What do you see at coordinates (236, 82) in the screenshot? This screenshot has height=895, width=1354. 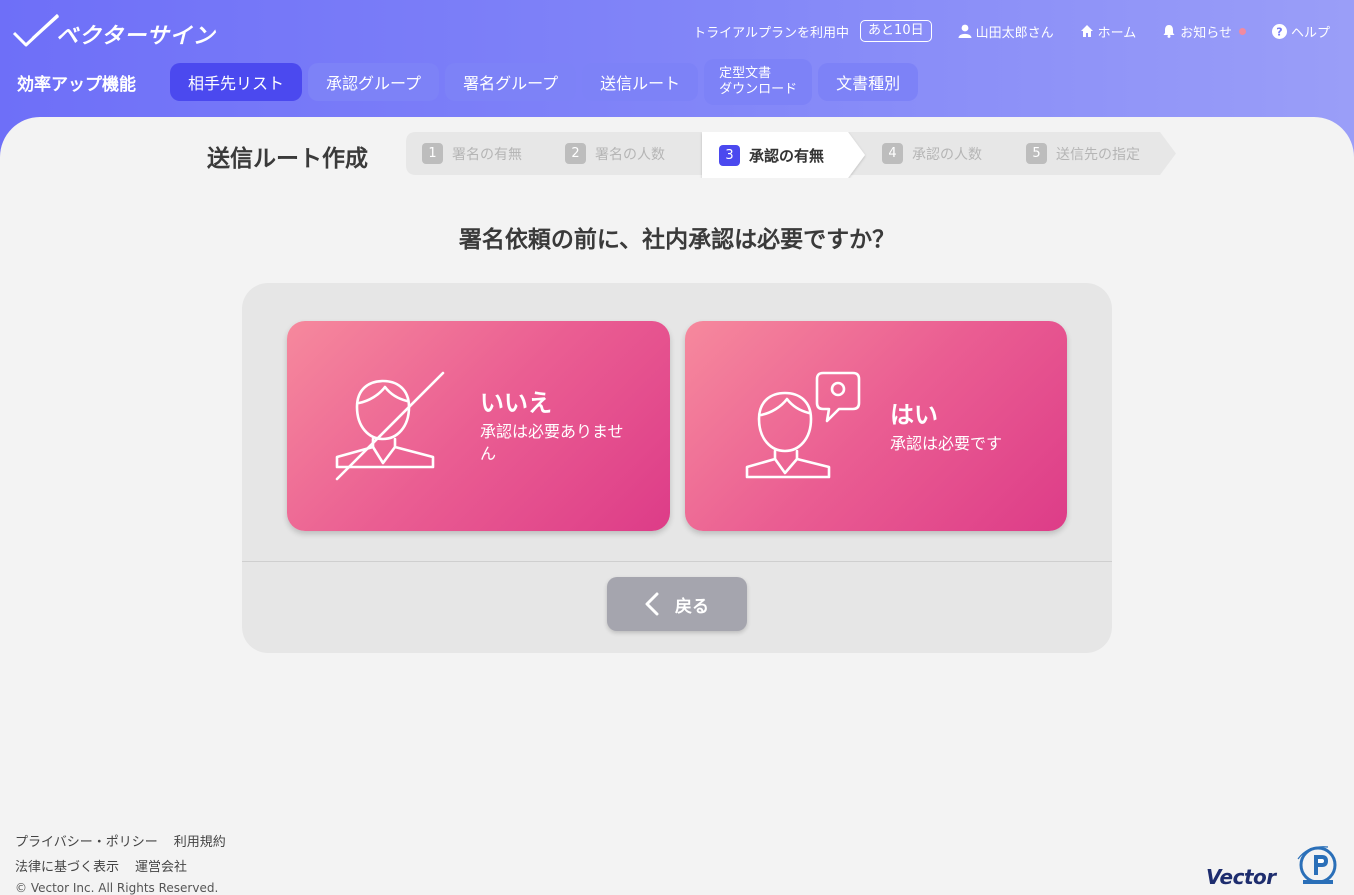 I see `nav-partner-list: 相手先リスト` at bounding box center [236, 82].